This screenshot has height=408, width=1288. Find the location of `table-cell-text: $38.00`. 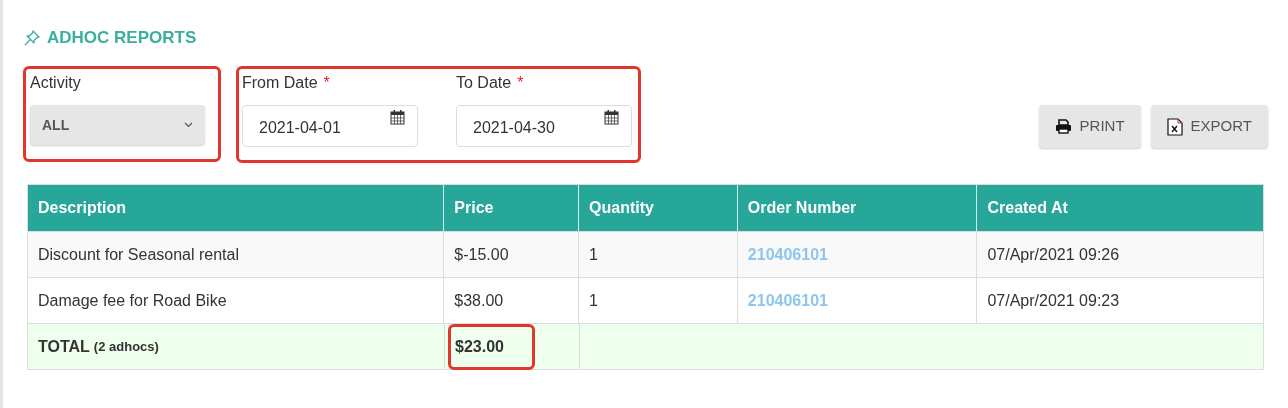

table-cell-text: $38.00 is located at coordinates (479, 300).